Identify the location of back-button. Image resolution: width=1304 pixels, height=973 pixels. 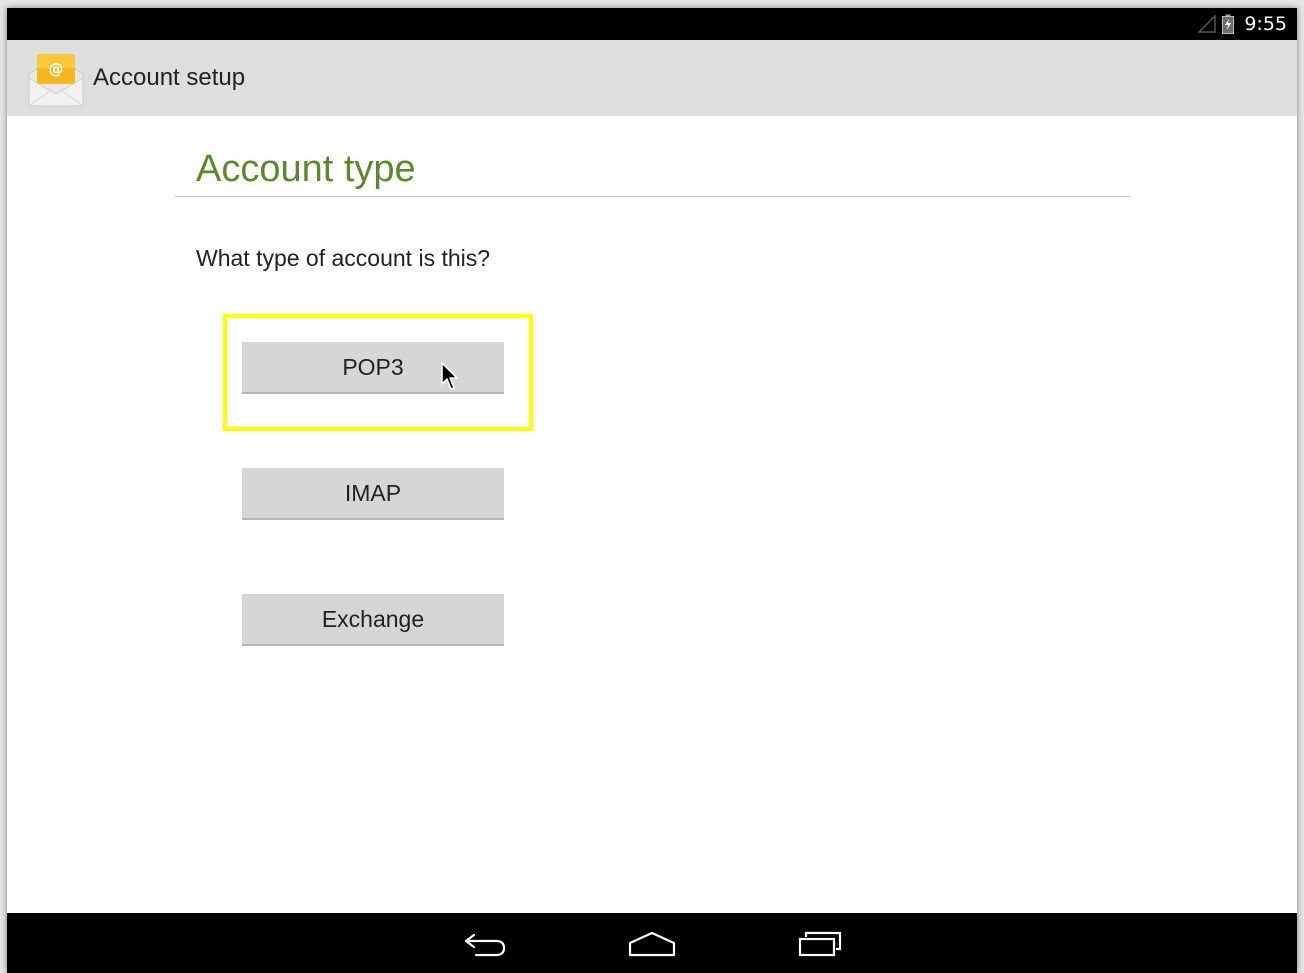
(485, 944).